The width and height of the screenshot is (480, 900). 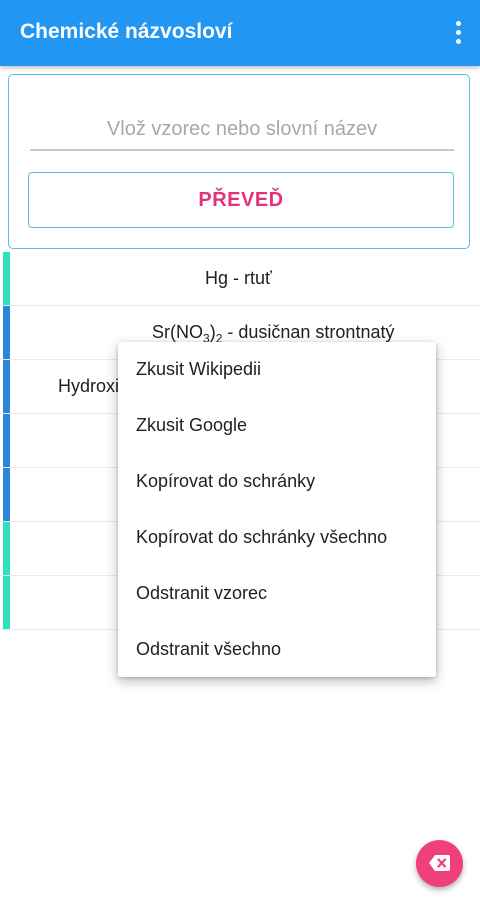 I want to click on menu-item-copy: Kopírovat do schránky, so click(x=277, y=482).